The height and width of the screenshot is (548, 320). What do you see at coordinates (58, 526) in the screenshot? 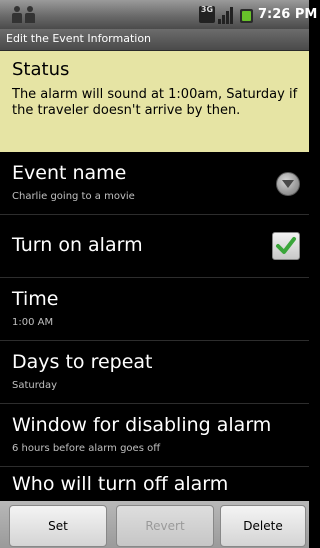
I see `set-button: Set` at bounding box center [58, 526].